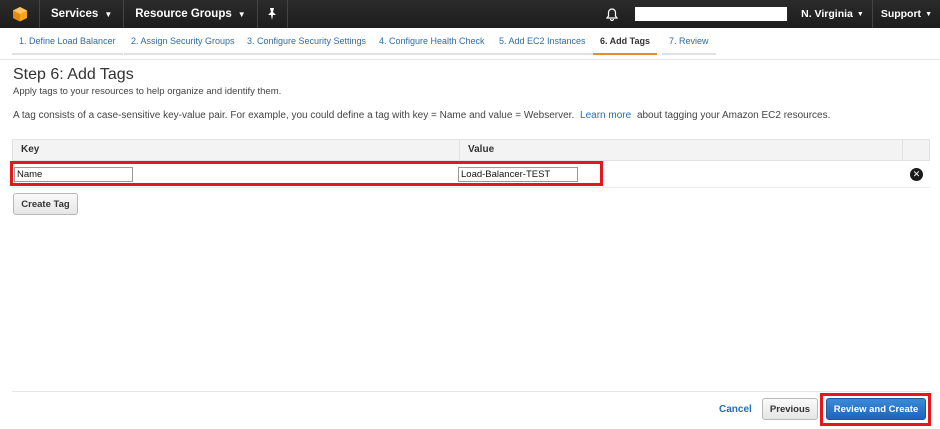 This screenshot has height=429, width=940. I want to click on footer-divider, so click(471, 391).